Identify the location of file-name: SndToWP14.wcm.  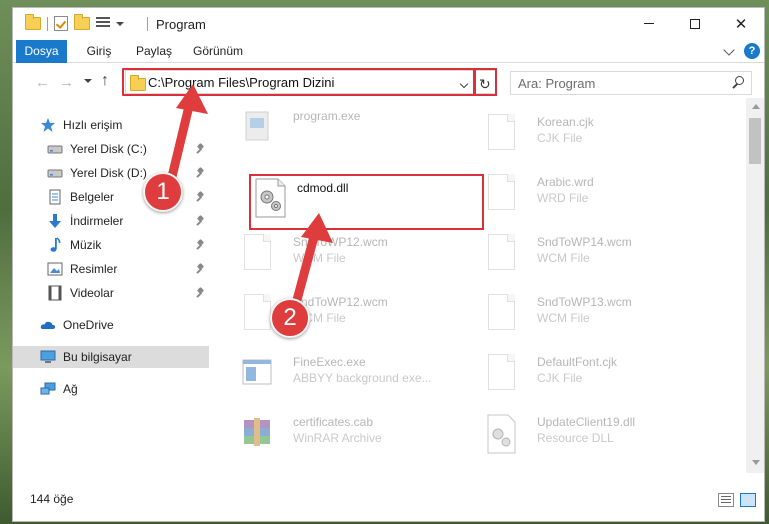
(584, 242).